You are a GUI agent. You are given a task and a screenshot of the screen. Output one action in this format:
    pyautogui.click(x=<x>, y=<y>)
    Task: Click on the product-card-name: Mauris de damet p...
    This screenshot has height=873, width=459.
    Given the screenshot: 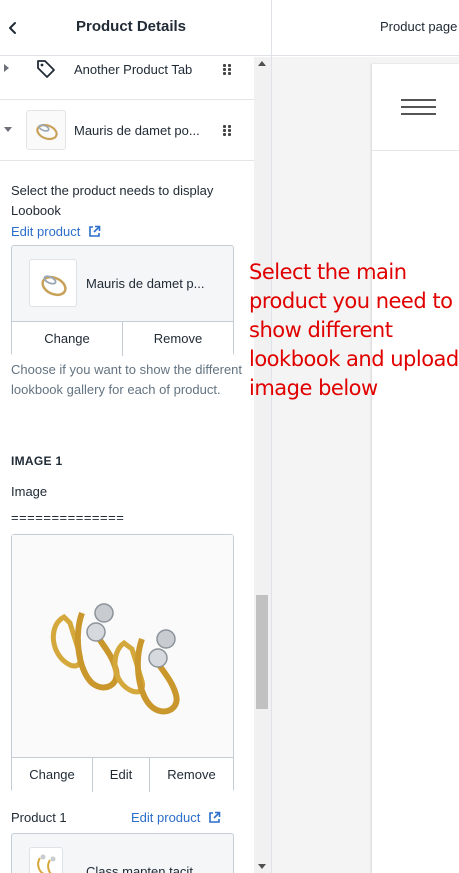 What is the action you would take?
    pyautogui.click(x=145, y=283)
    